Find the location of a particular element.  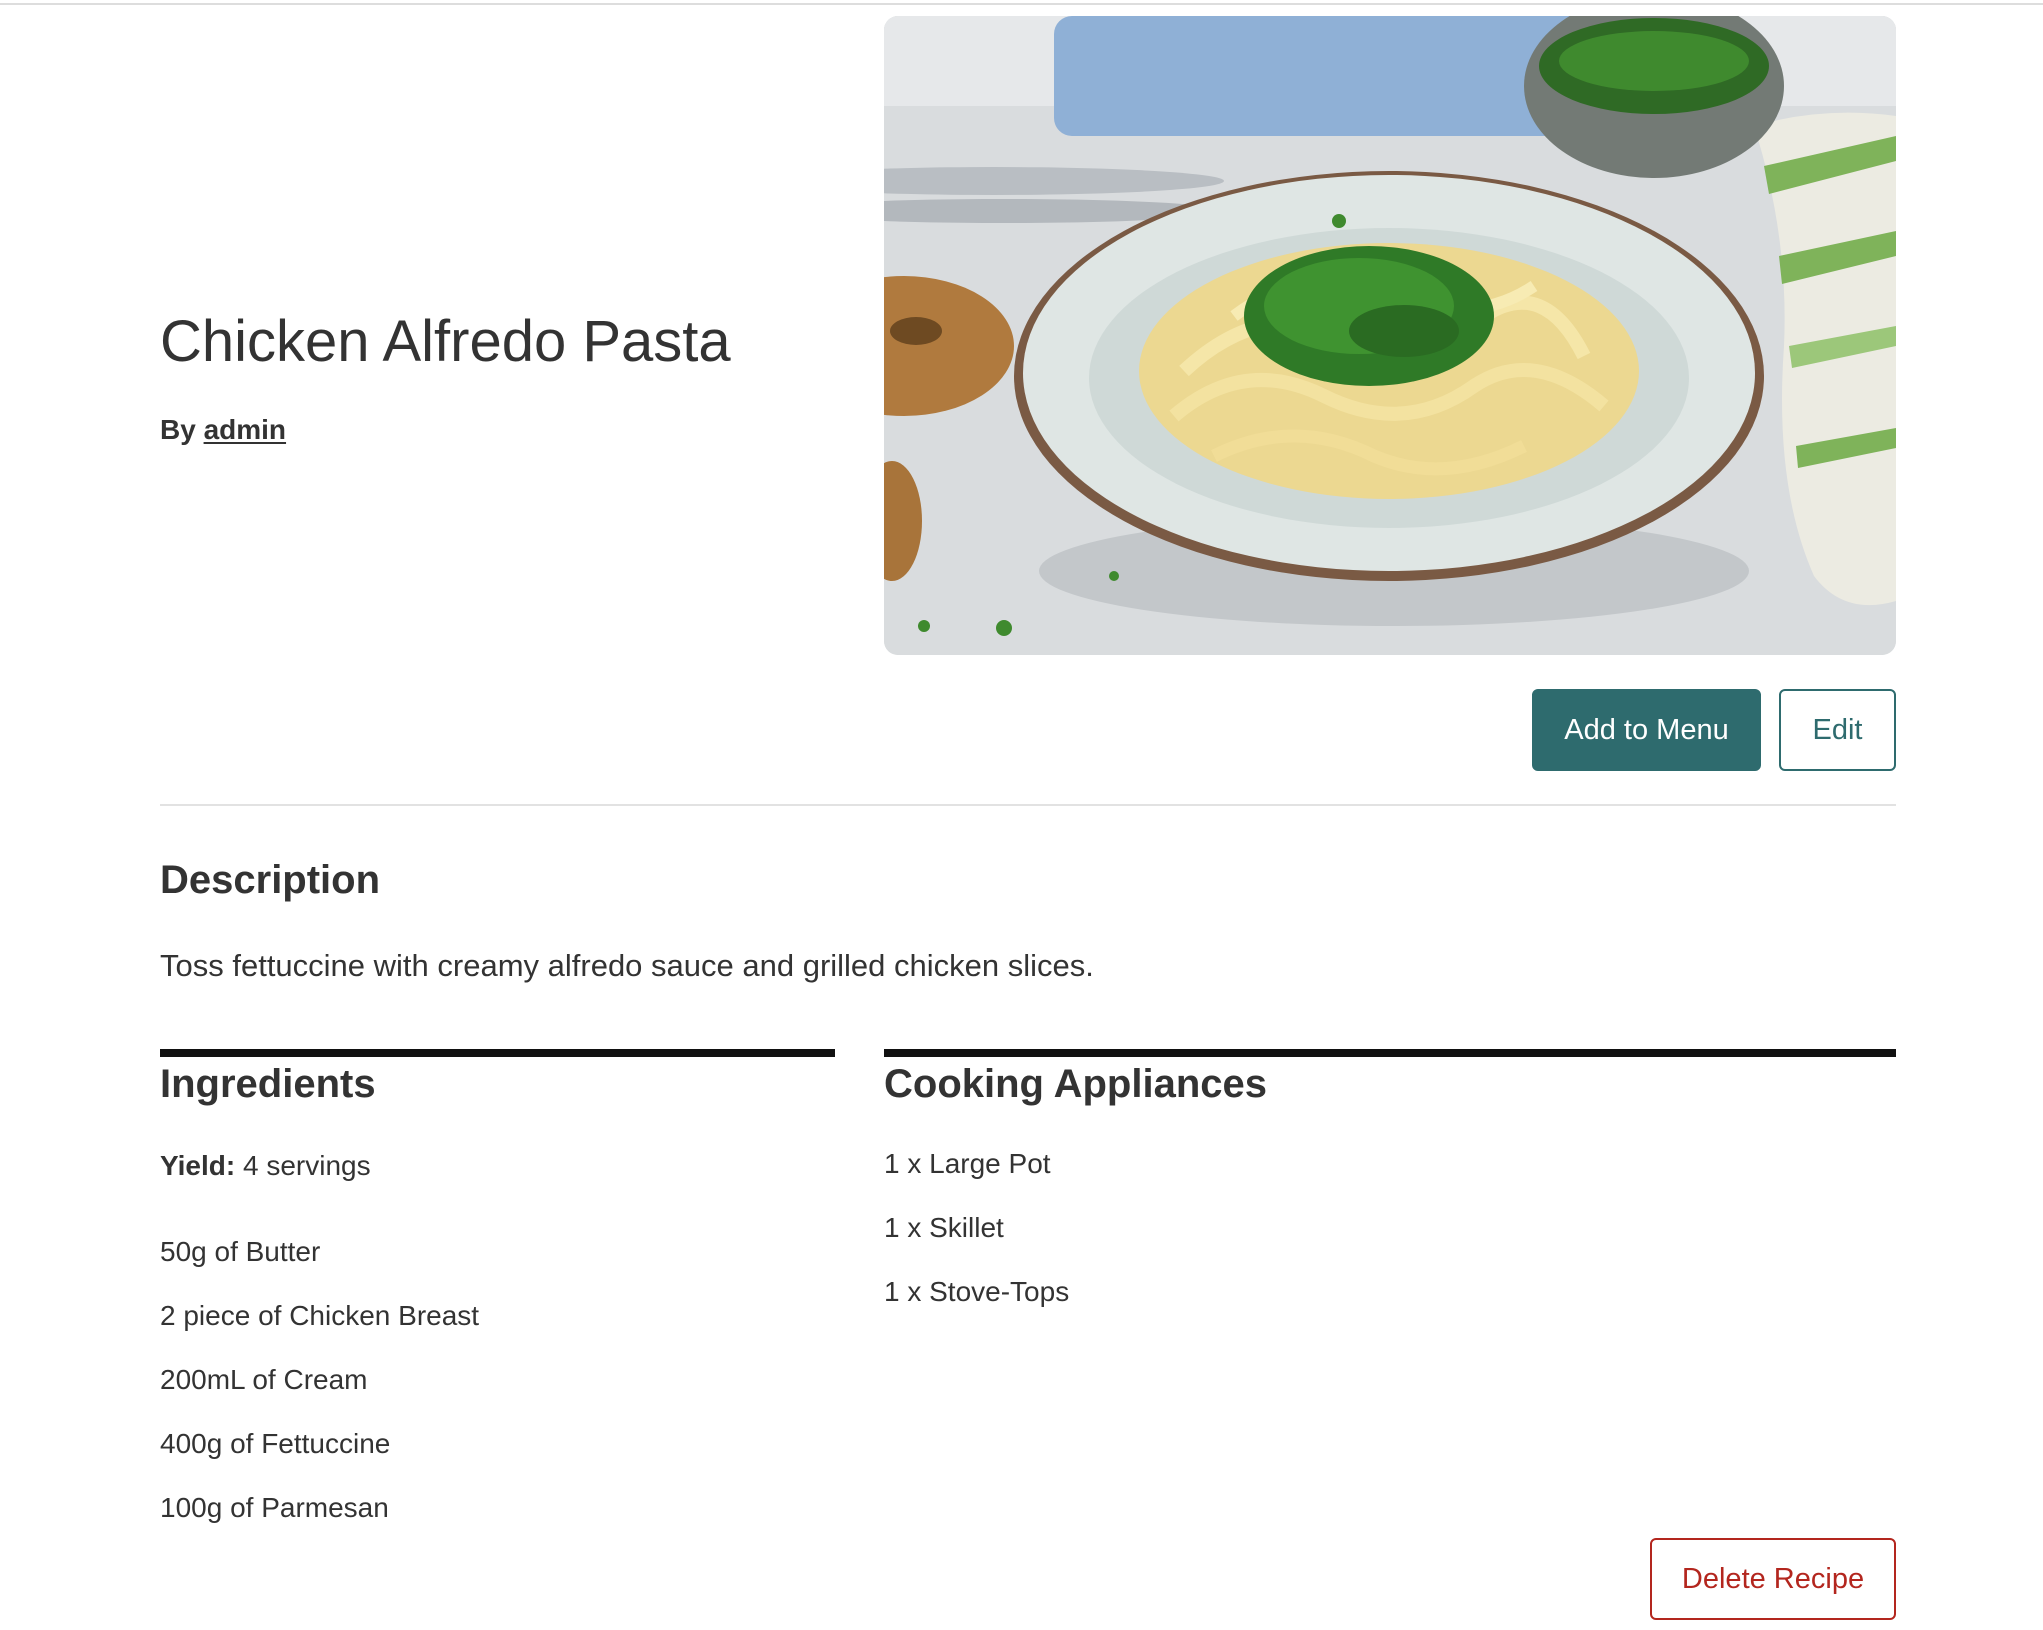

delete-recipe-button: Delete Recipe is located at coordinates (1773, 1579).